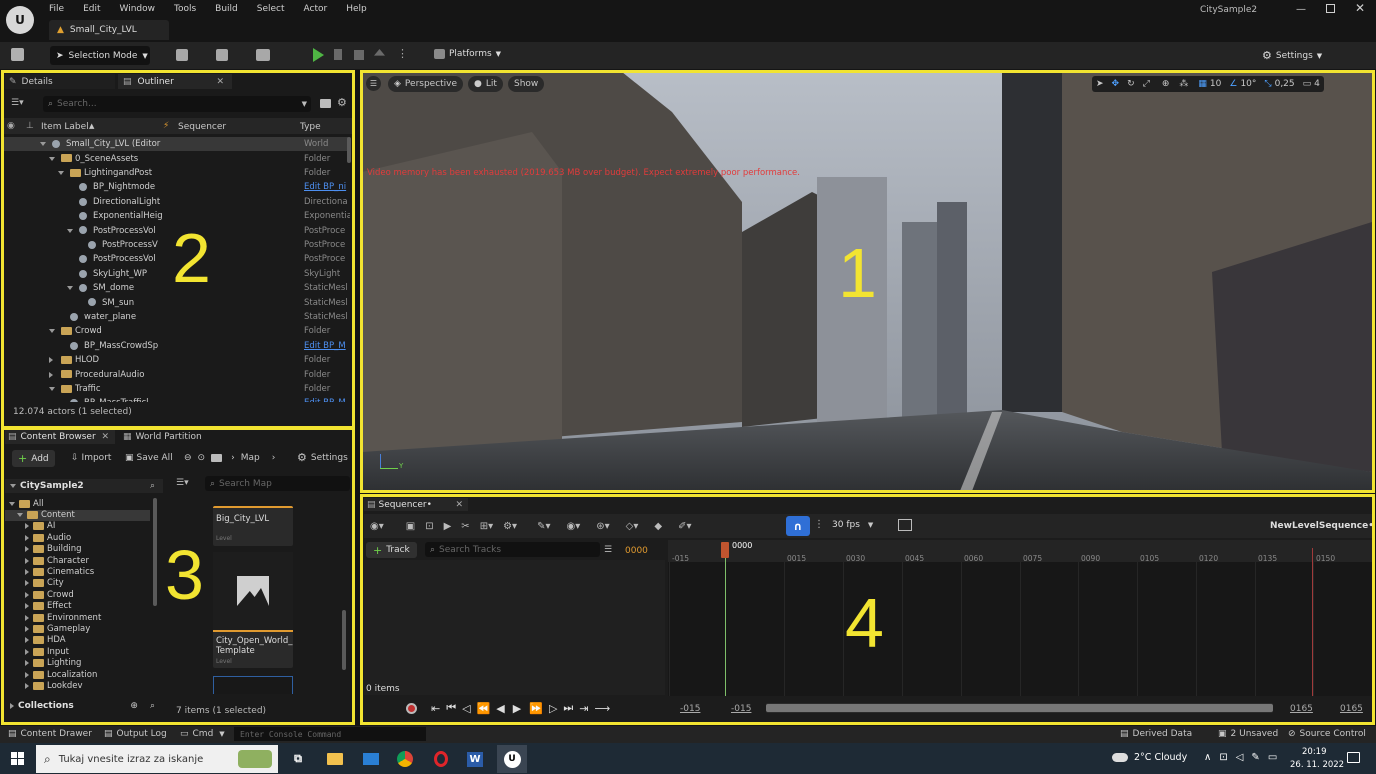  What do you see at coordinates (553, 708) in the screenshot?
I see `next-key-icon: ▷` at bounding box center [553, 708].